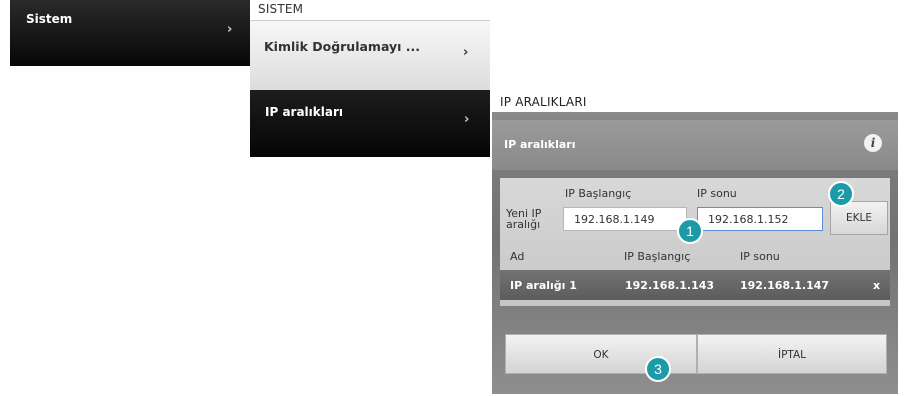 The image size is (904, 396). Describe the element at coordinates (543, 102) in the screenshot. I see `dialog-title: IP ARALIKLARI` at that location.